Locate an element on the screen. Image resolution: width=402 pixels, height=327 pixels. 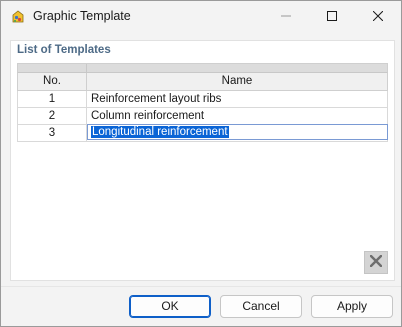
title-bar: Graphic Template is located at coordinates (201, 17).